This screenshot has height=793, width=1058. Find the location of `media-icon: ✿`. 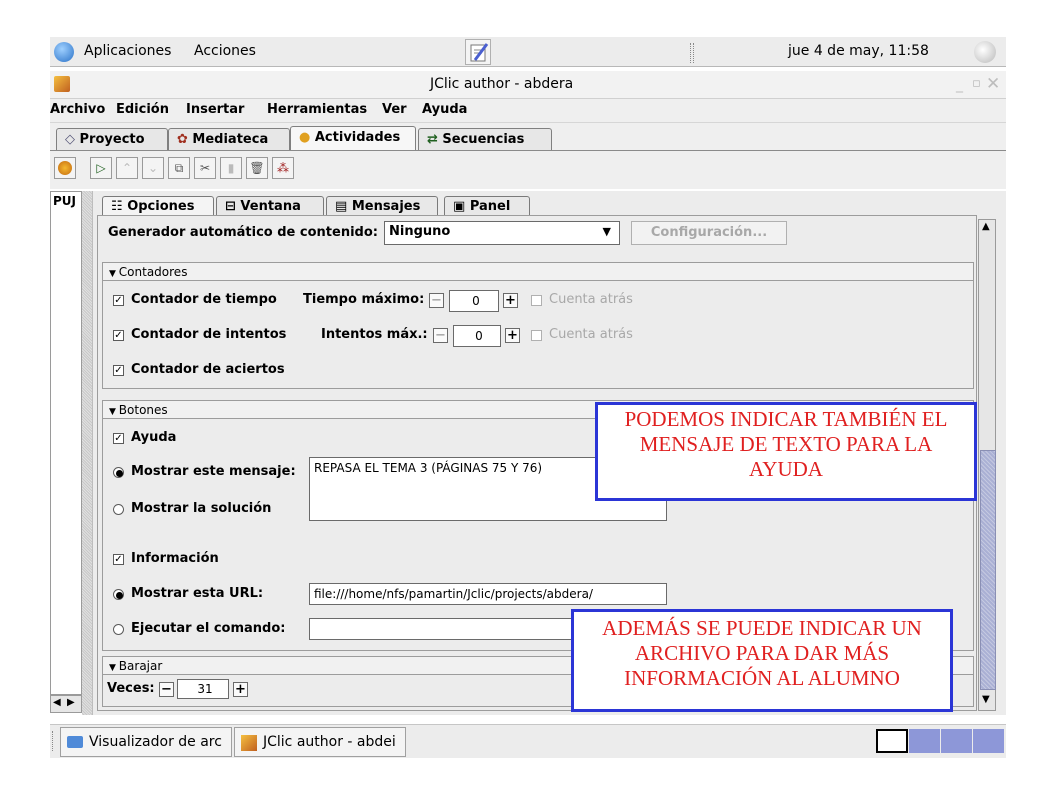

media-icon: ✿ is located at coordinates (185, 139).